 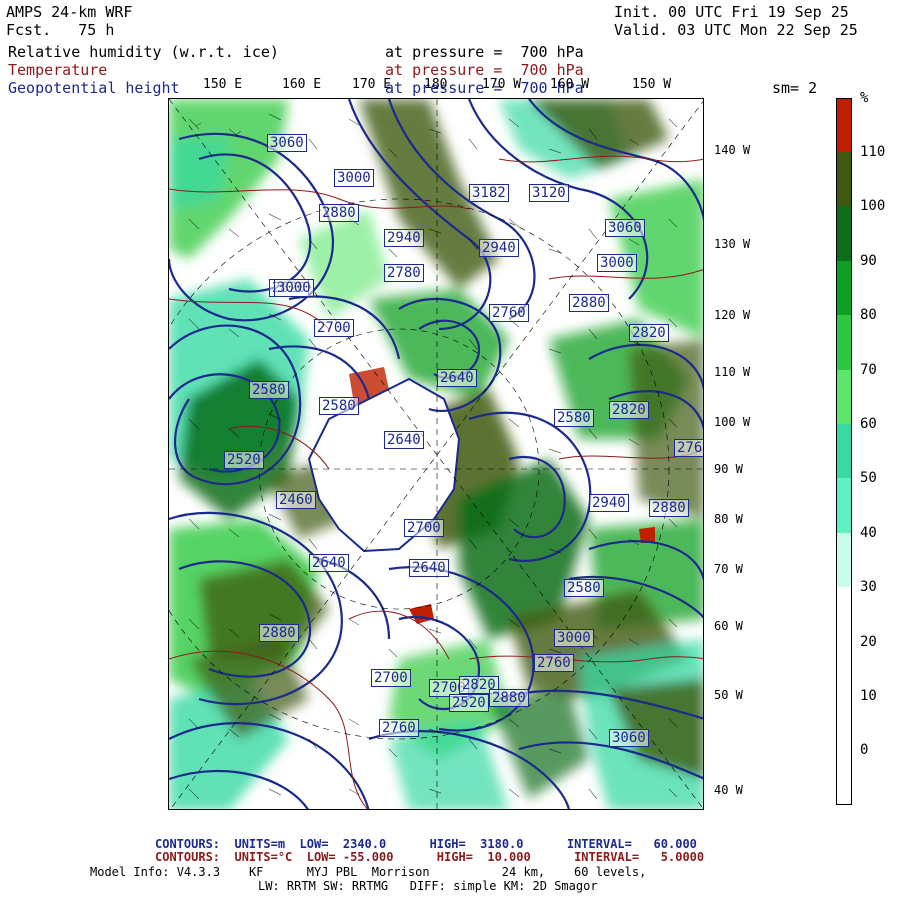 What do you see at coordinates (350, 857) in the screenshot?
I see `c2-low: LOW= -55.000` at bounding box center [350, 857].